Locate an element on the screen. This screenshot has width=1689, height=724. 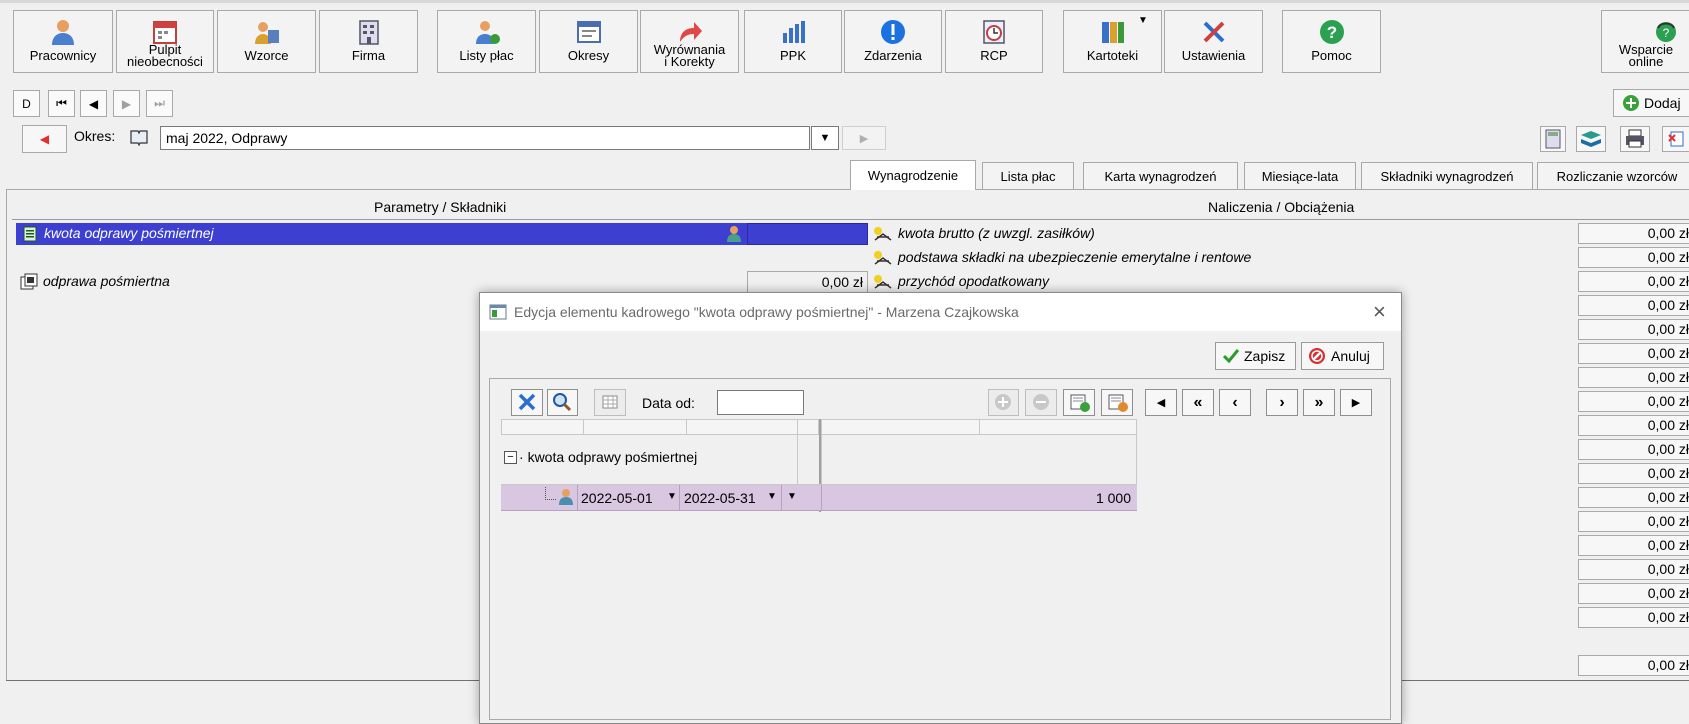
toolbar-button-wsparcie-online: ? Wsparcie online is located at coordinates (1645, 41).